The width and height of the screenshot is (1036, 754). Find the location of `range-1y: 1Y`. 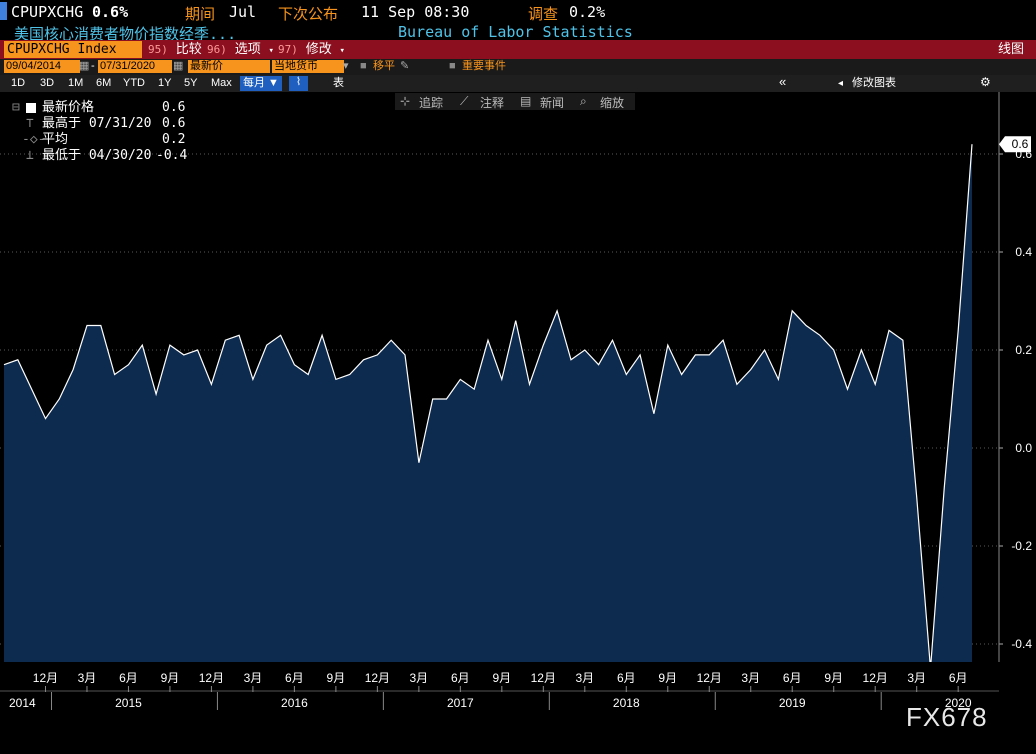

range-1y: 1Y is located at coordinates (164, 83).